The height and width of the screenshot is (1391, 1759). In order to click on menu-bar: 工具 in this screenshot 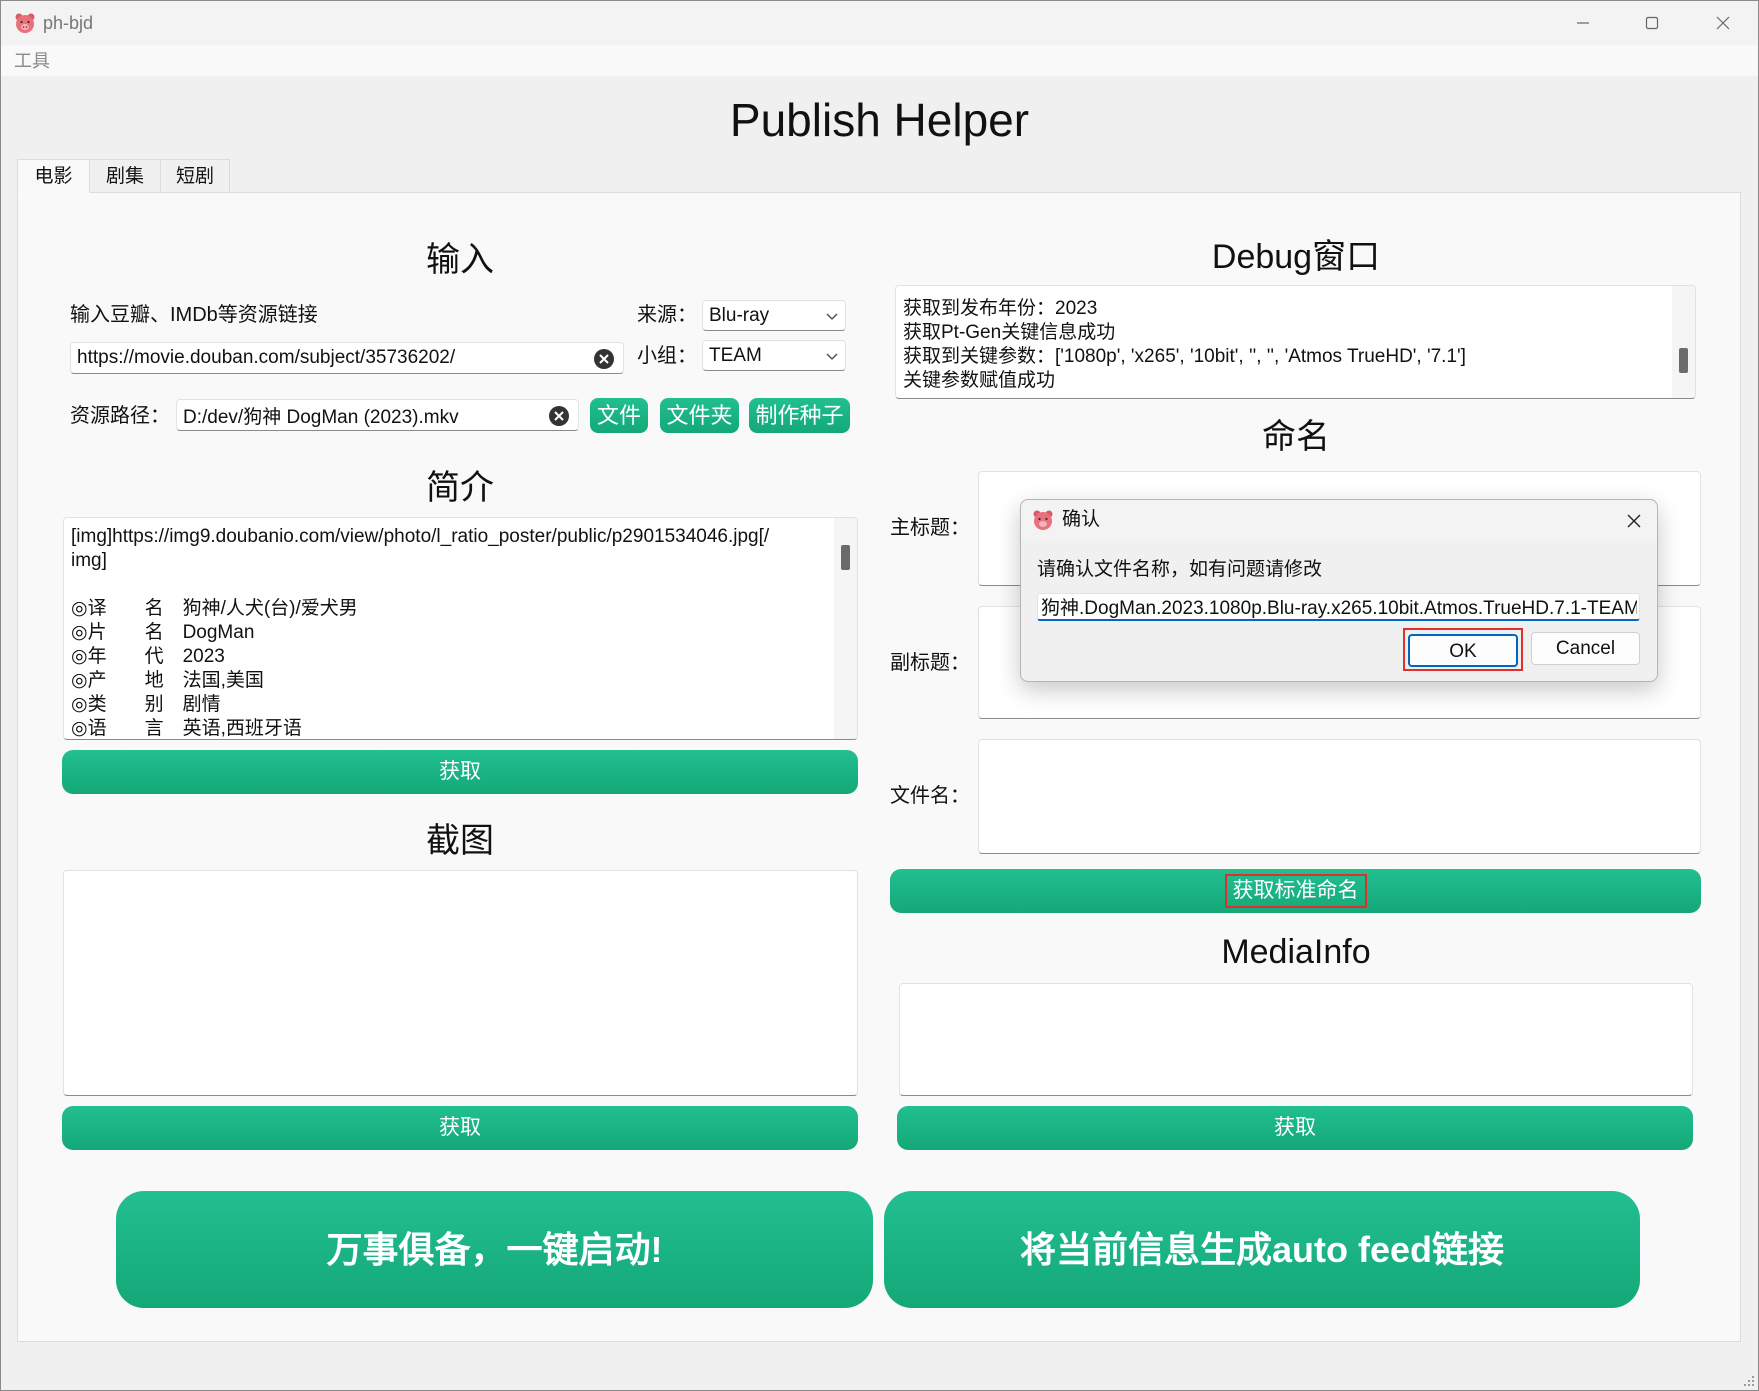, I will do `click(879, 60)`.